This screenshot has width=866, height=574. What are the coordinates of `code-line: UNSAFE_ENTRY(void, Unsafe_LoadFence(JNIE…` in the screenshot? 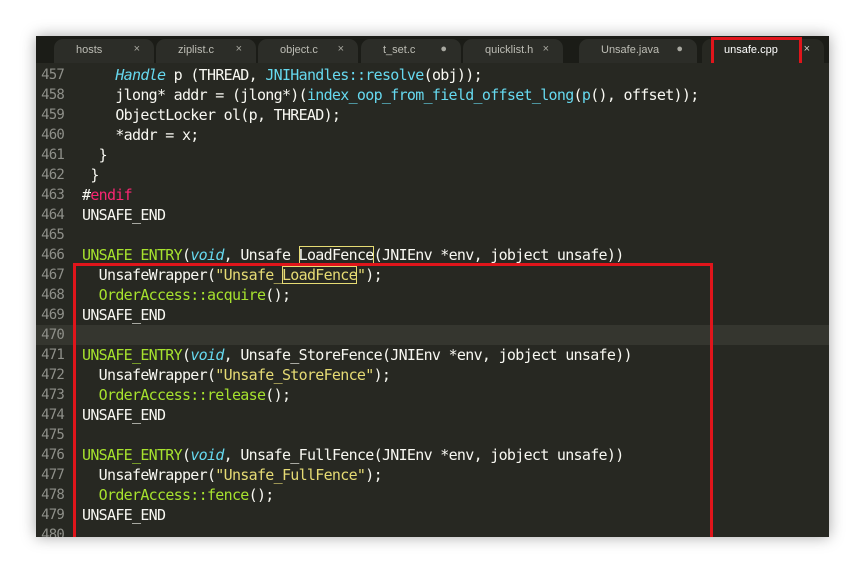 It's located at (353, 255).